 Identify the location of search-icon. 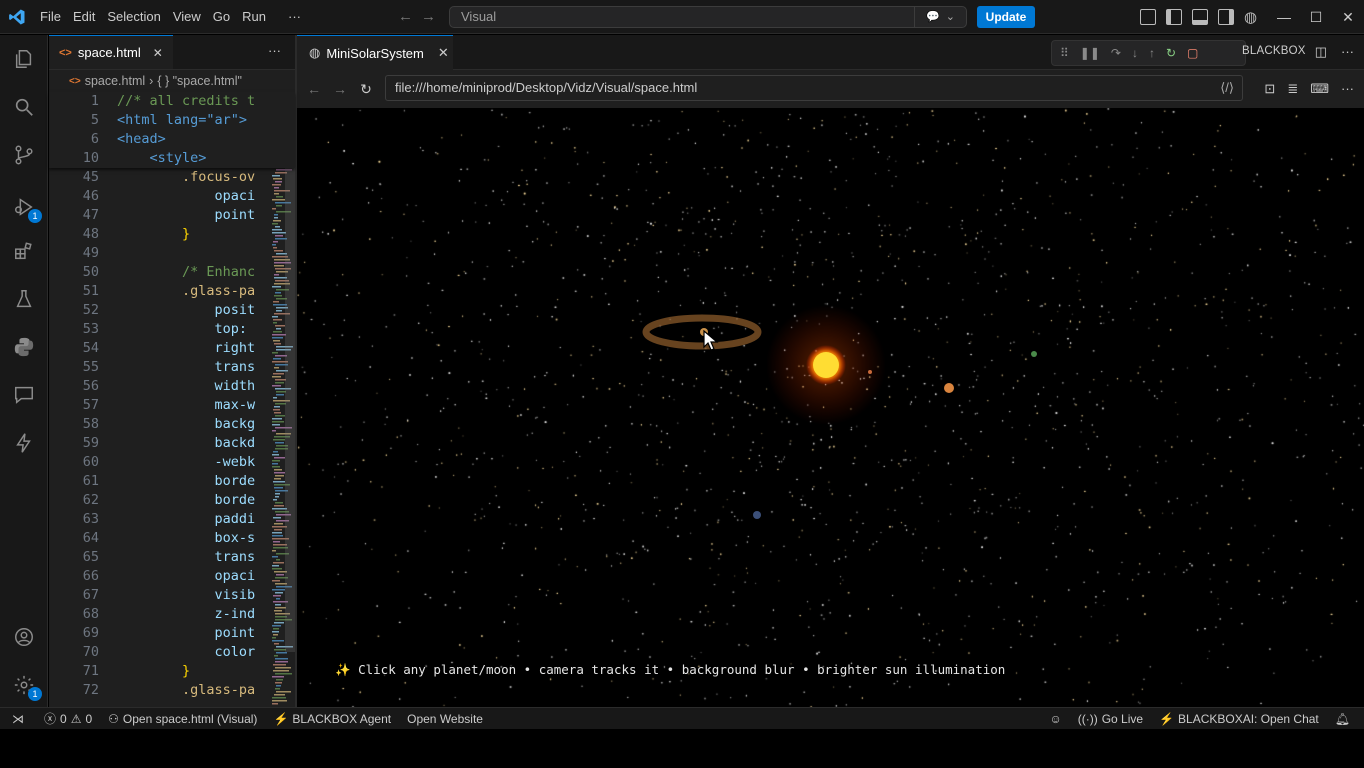
(24, 107).